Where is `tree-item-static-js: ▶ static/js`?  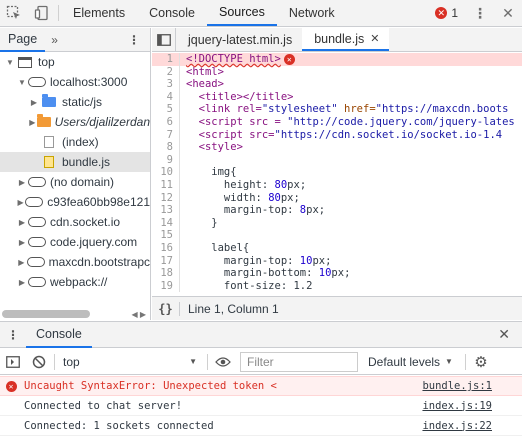
tree-item-static-js: ▶ static/js is located at coordinates (75, 102).